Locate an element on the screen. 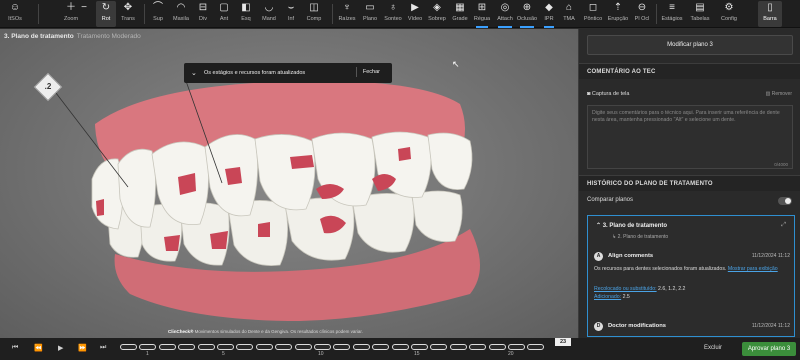 The width and height of the screenshot is (800, 360). panel-footer: Excluir Aprovar plano 3 is located at coordinates (689, 349).